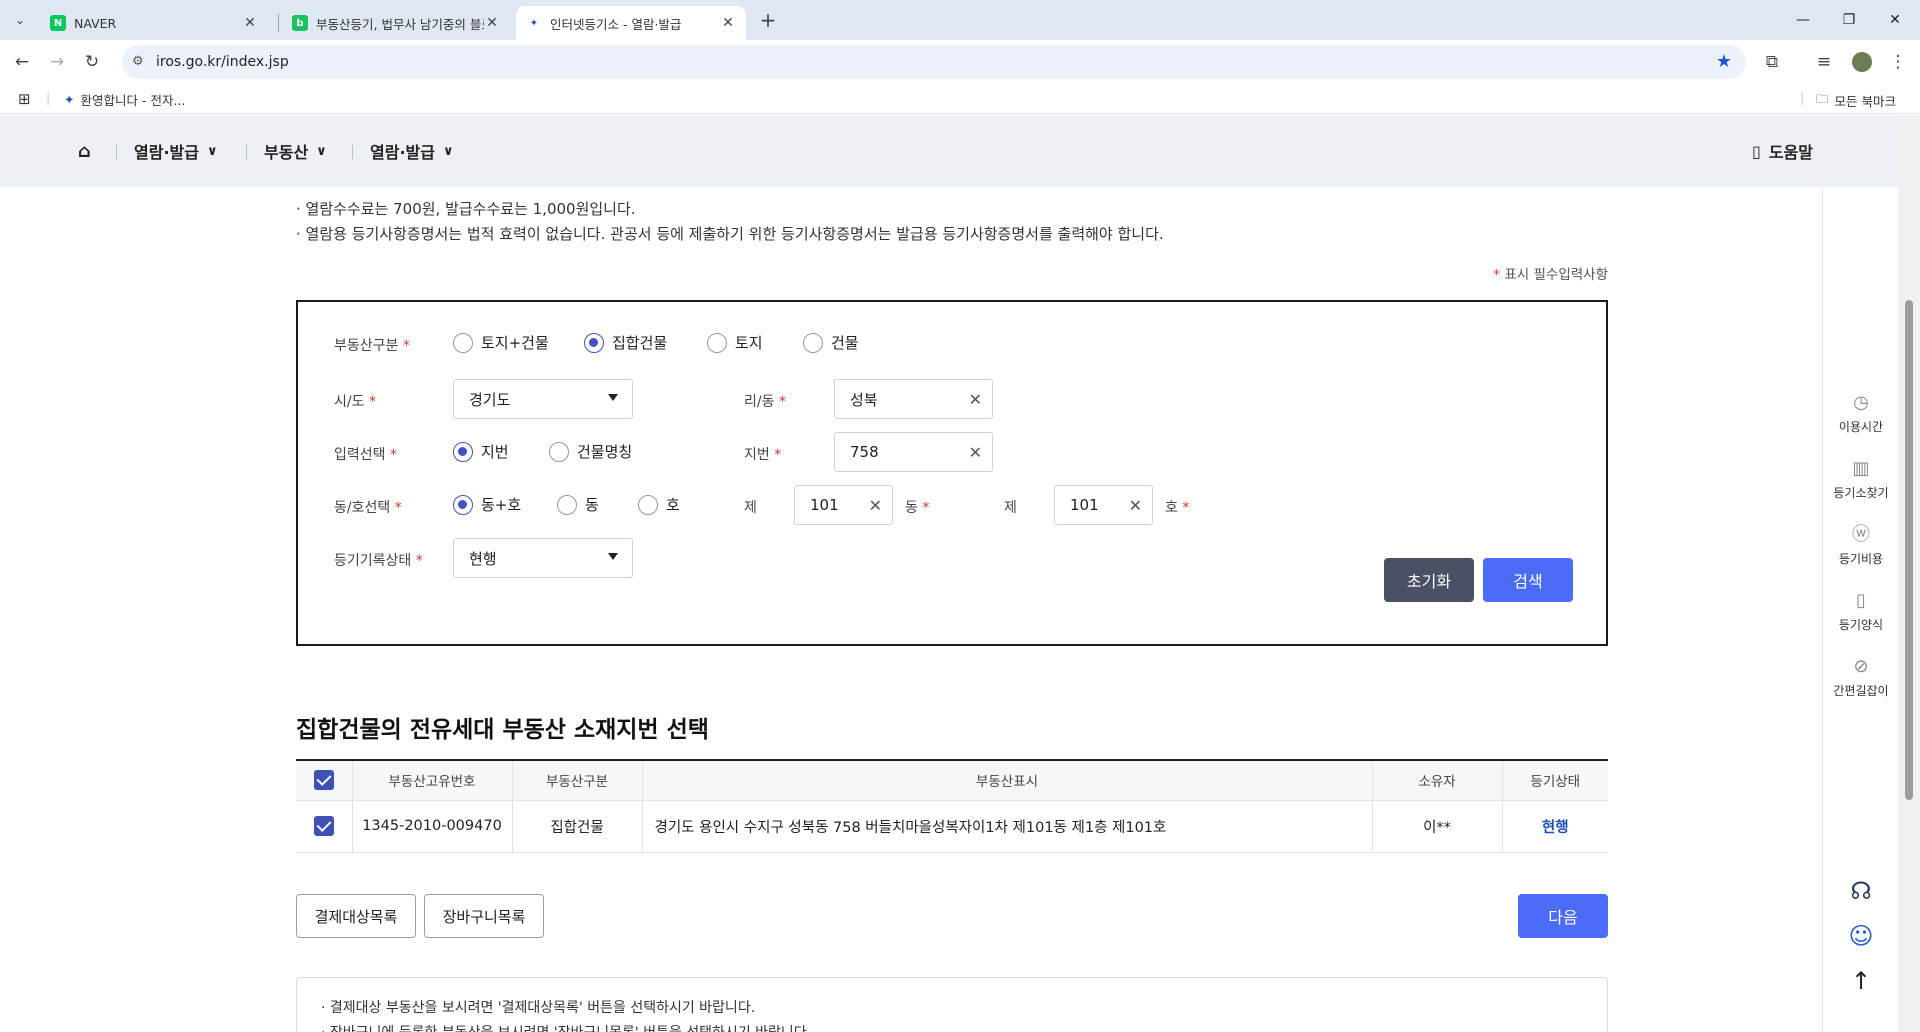  What do you see at coordinates (1772, 62) in the screenshot?
I see `extensions-icon: ⧉` at bounding box center [1772, 62].